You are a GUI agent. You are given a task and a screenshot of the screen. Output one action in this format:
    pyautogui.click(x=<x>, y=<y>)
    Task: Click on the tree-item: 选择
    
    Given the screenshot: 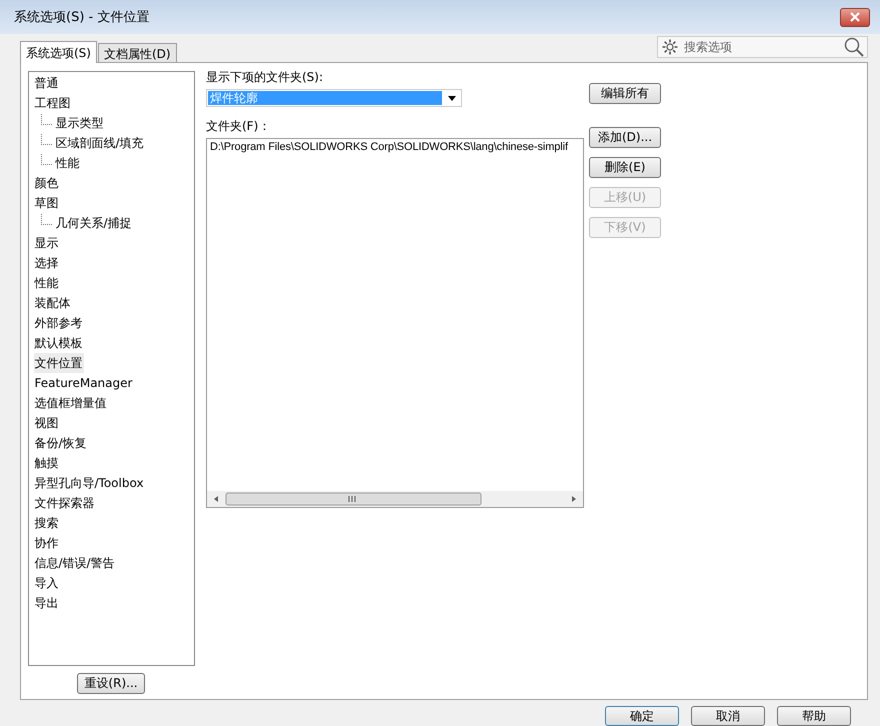 What is the action you would take?
    pyautogui.click(x=47, y=263)
    